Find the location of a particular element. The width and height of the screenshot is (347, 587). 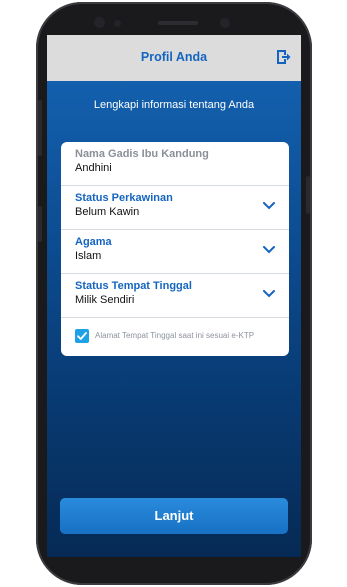

checkmark-icon is located at coordinates (82, 336).